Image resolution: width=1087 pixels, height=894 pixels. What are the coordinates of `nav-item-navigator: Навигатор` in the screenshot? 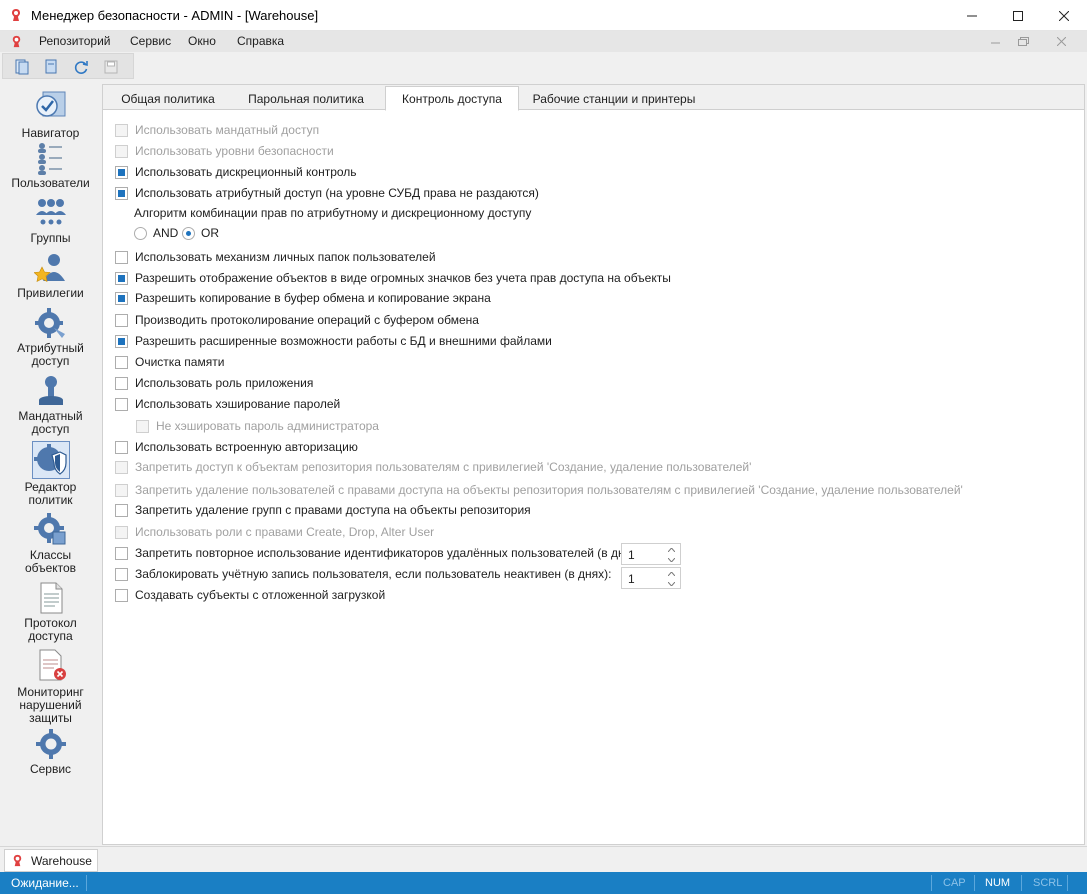 It's located at (50, 114).